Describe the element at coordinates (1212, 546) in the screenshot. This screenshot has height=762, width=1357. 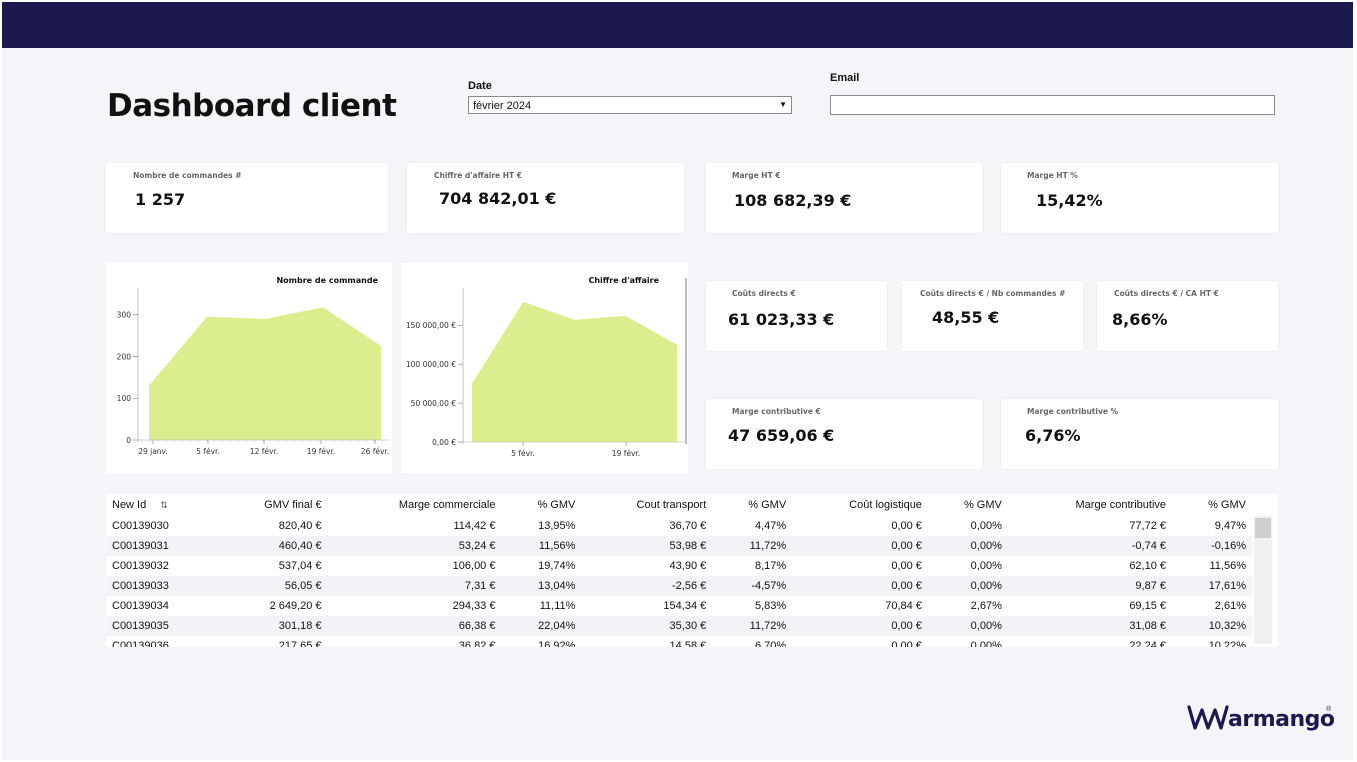
I see `table-cell: -0,16%` at that location.